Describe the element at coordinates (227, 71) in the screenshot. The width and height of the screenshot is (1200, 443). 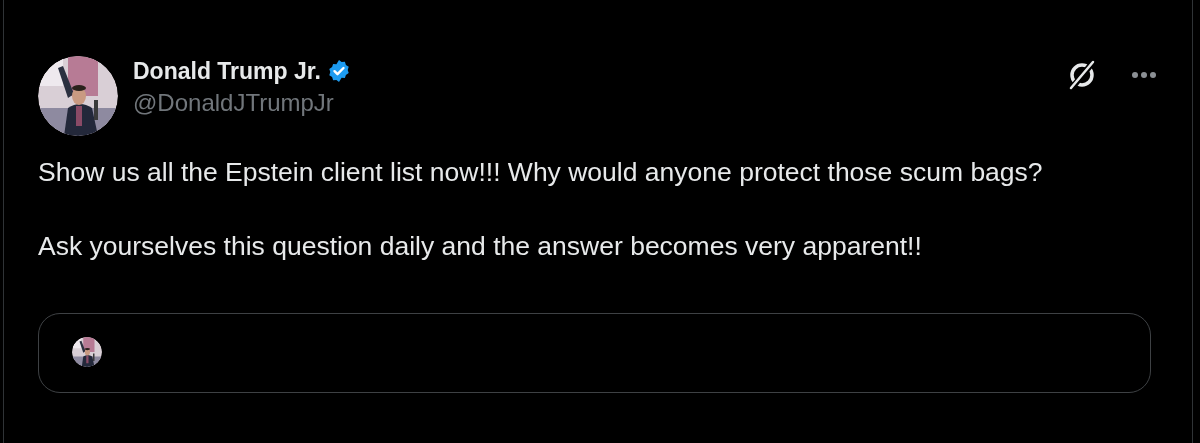
I see `author-name: Donald Trump Jr.` at that location.